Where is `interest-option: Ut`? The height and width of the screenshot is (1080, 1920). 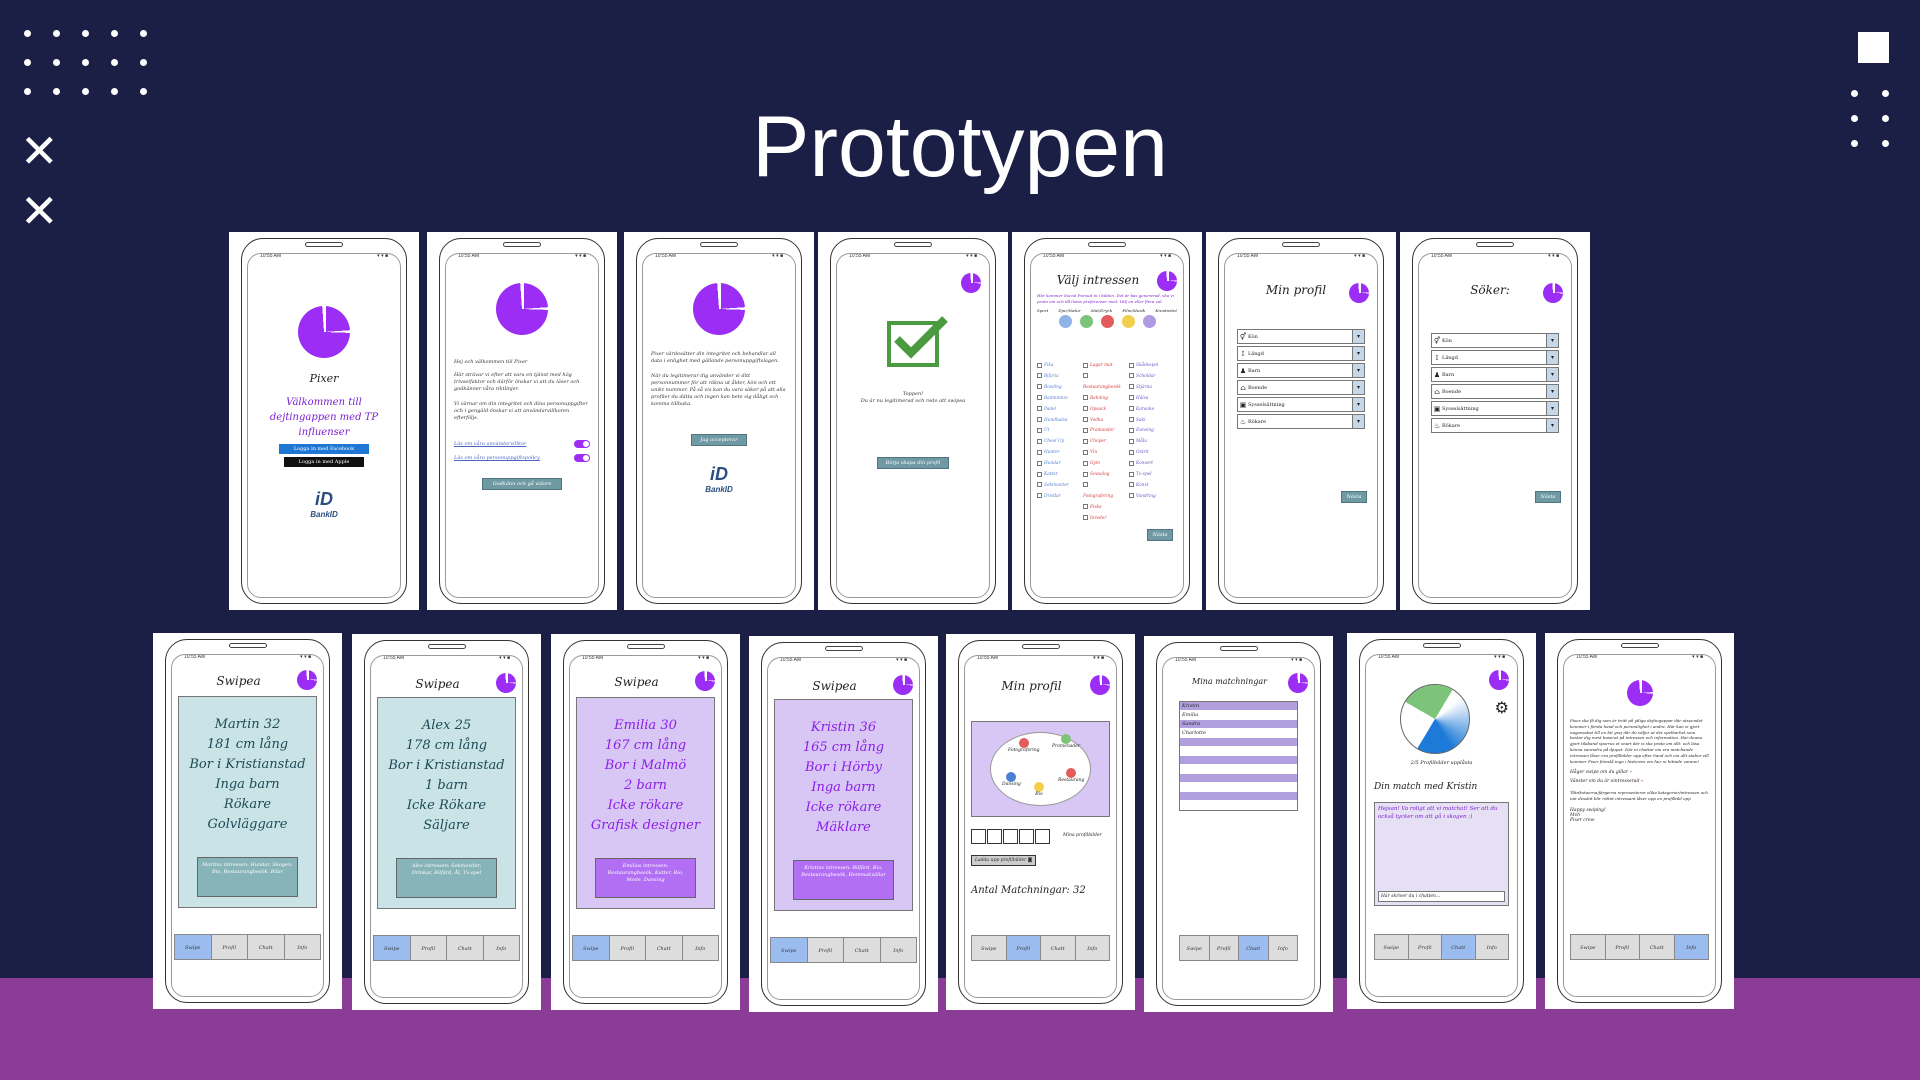
interest-option: Ut is located at coordinates (1055, 431).